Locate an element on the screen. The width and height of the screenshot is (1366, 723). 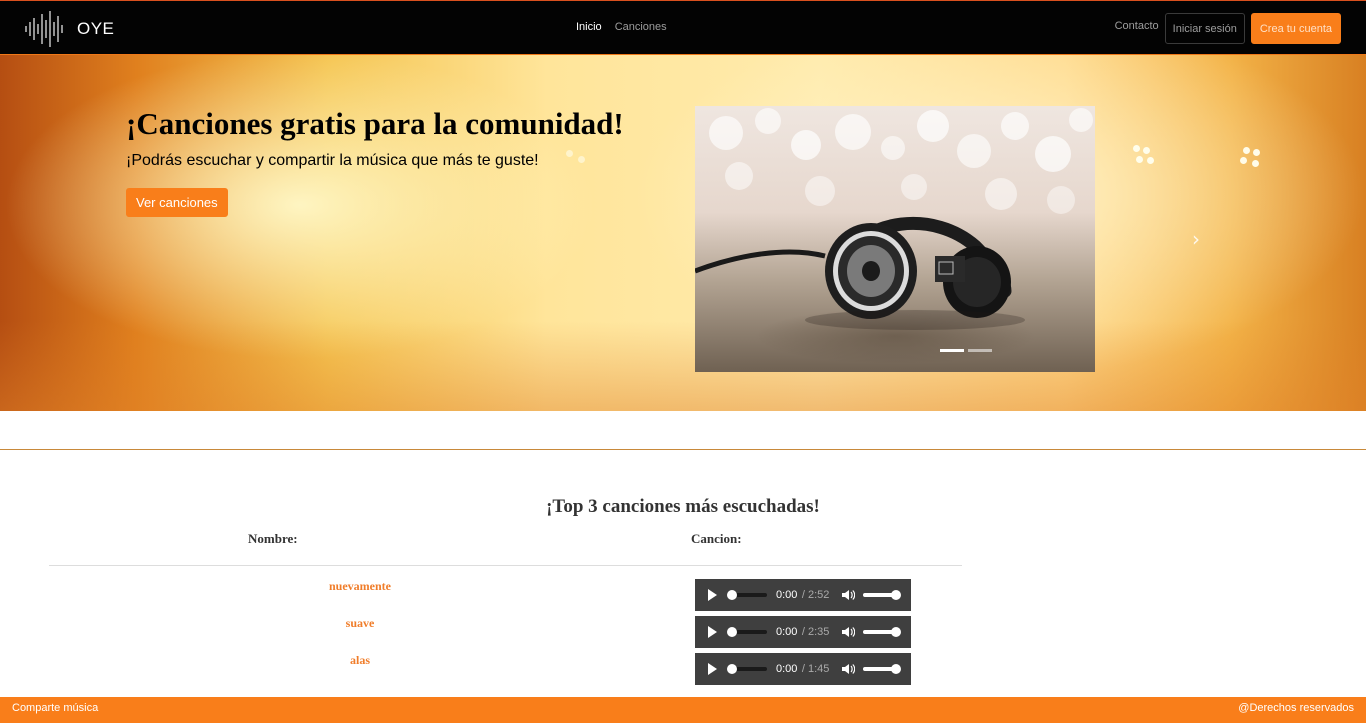
table-header-divider is located at coordinates (505, 565).